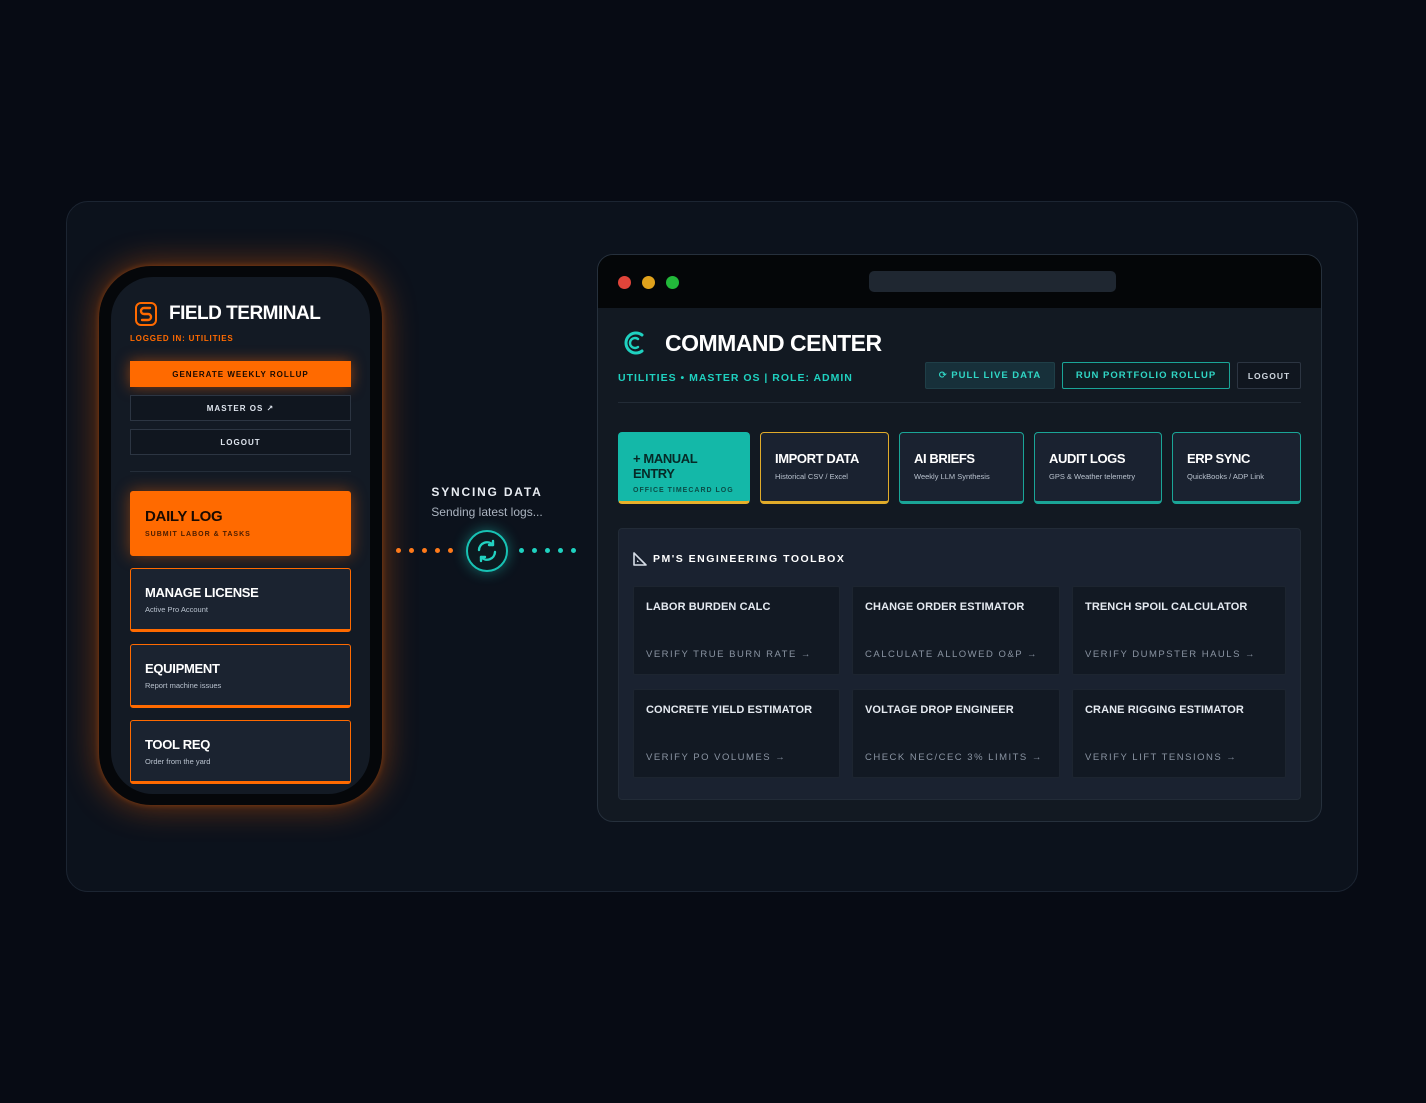 The width and height of the screenshot is (1426, 1103). Describe the element at coordinates (824, 468) in the screenshot. I see `import-data-tile: IMPORT DATA Historical CSV / Excel` at that location.